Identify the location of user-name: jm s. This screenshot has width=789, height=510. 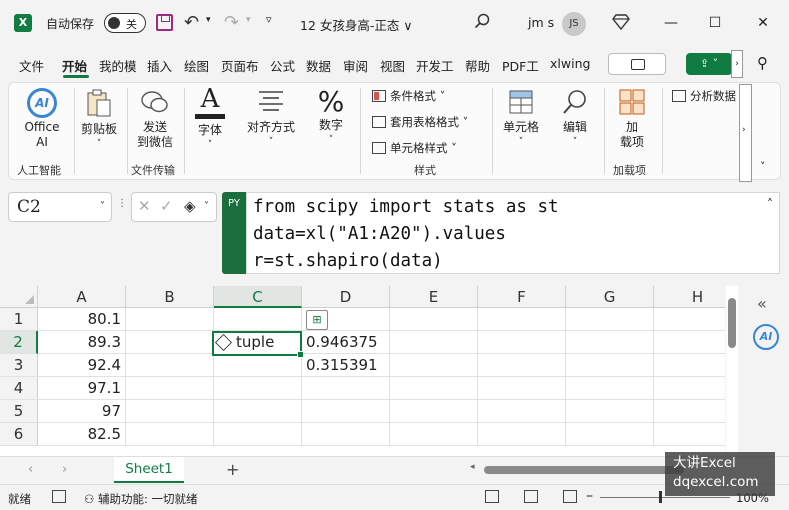
(541, 22).